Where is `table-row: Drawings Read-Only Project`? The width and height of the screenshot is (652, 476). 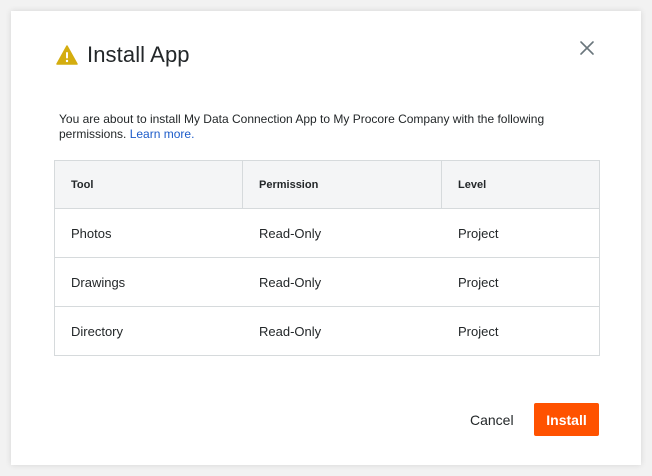 table-row: Drawings Read-Only Project is located at coordinates (327, 282).